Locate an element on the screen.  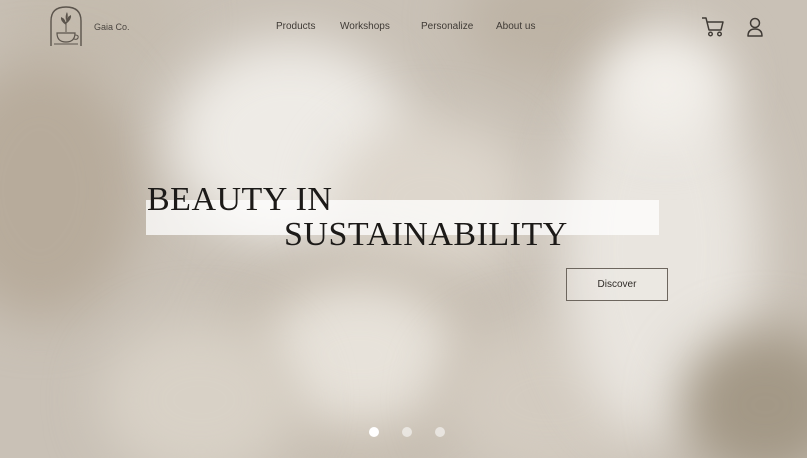
user-icon is located at coordinates (756, 27).